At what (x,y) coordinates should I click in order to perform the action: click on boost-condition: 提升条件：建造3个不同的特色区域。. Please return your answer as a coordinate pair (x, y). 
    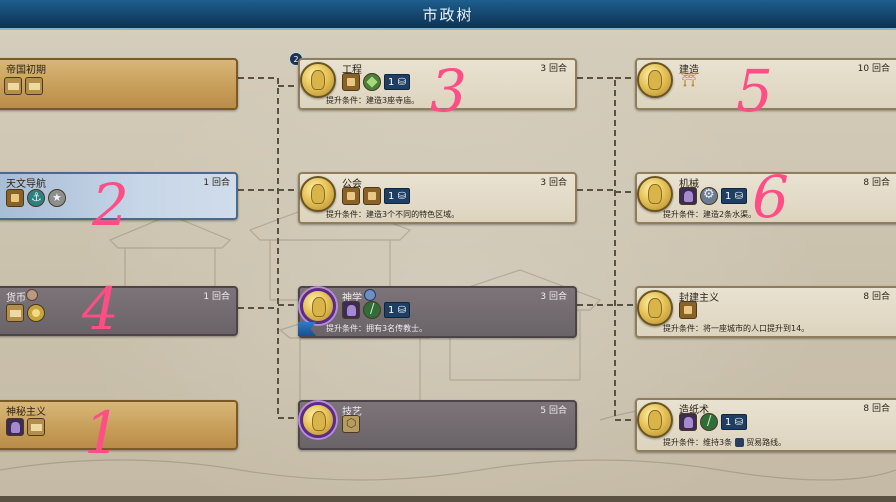
    Looking at the image, I should click on (393, 214).